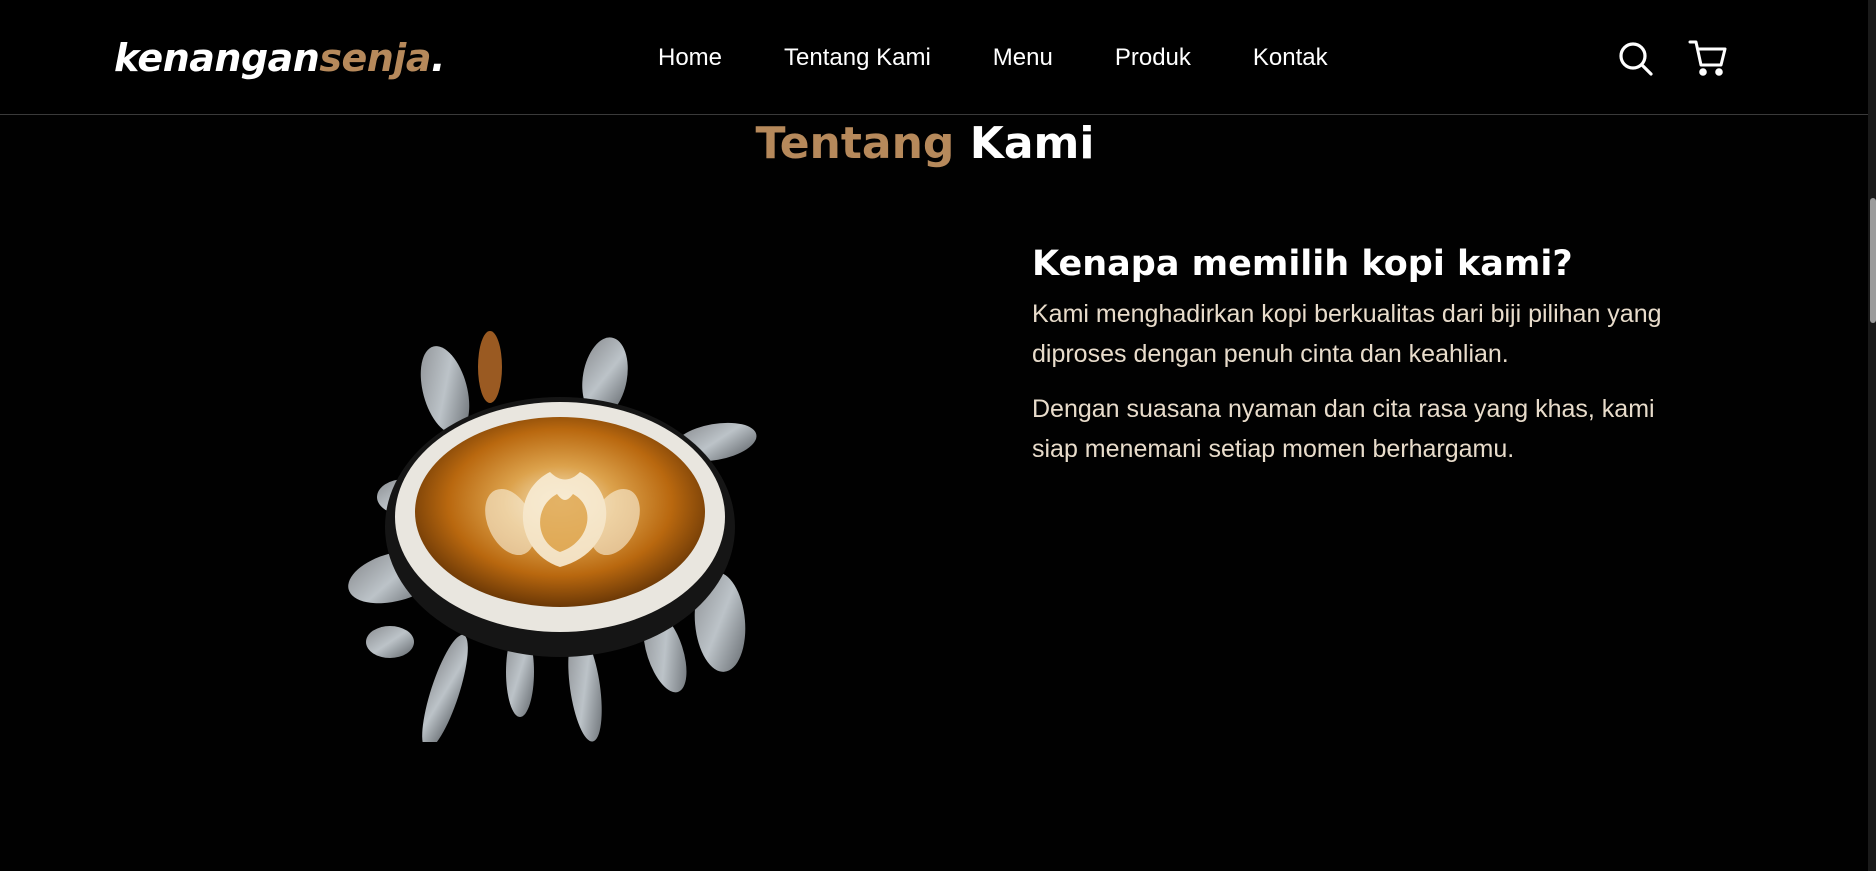 The image size is (1876, 871). I want to click on section-title-accent: Tentang, so click(855, 143).